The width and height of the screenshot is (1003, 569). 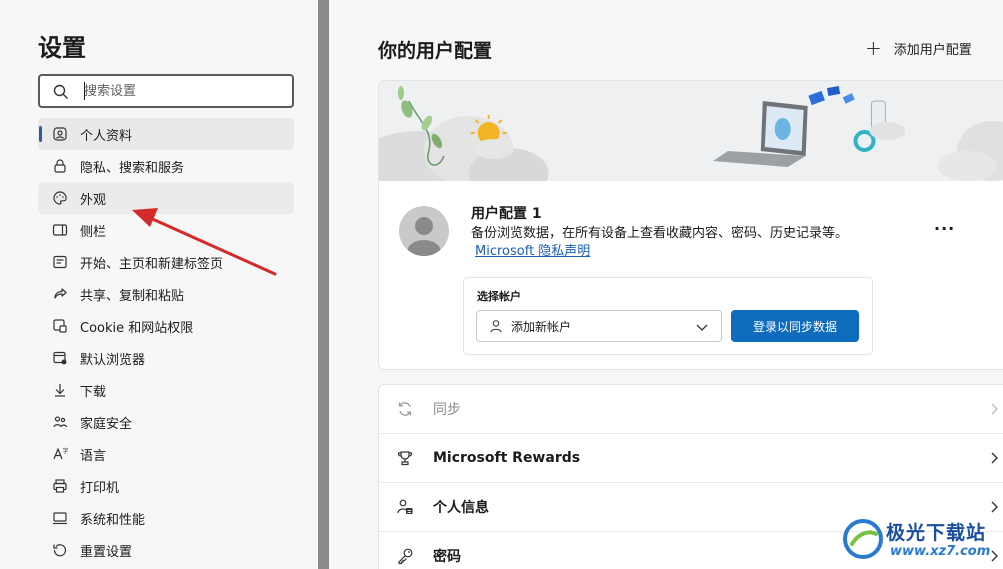 I want to click on nav-label: 家庭安全, so click(x=106, y=424).